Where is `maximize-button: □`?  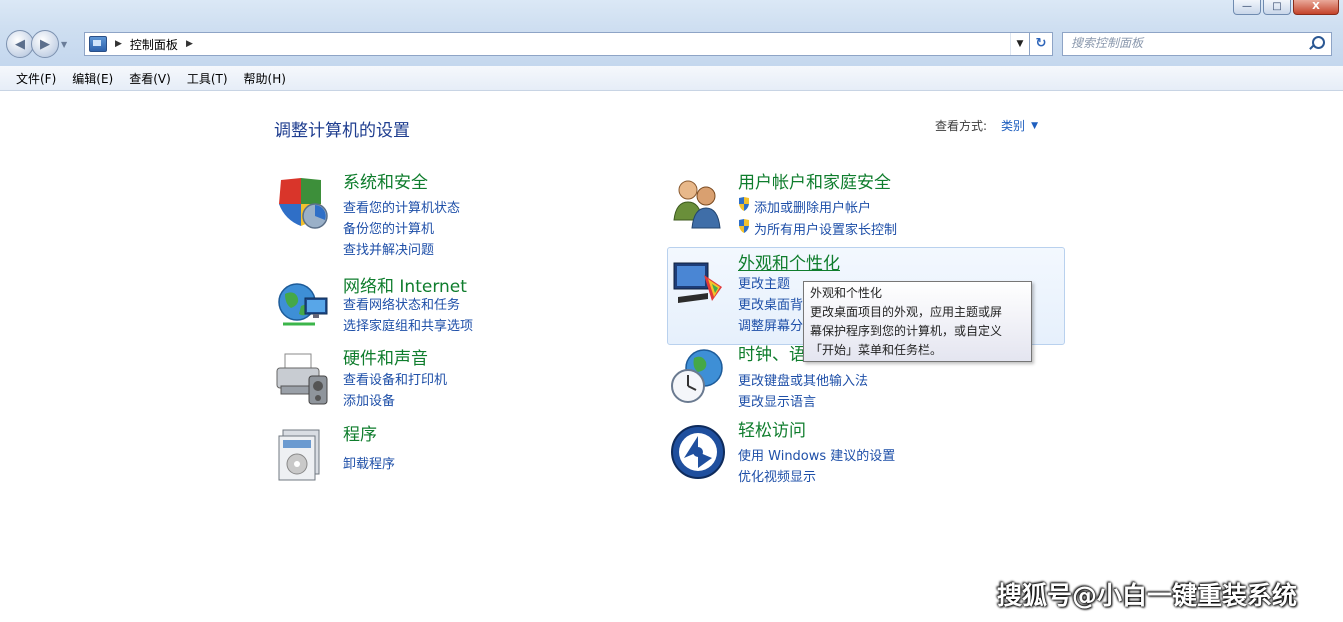
maximize-button: □ is located at coordinates (1277, 7).